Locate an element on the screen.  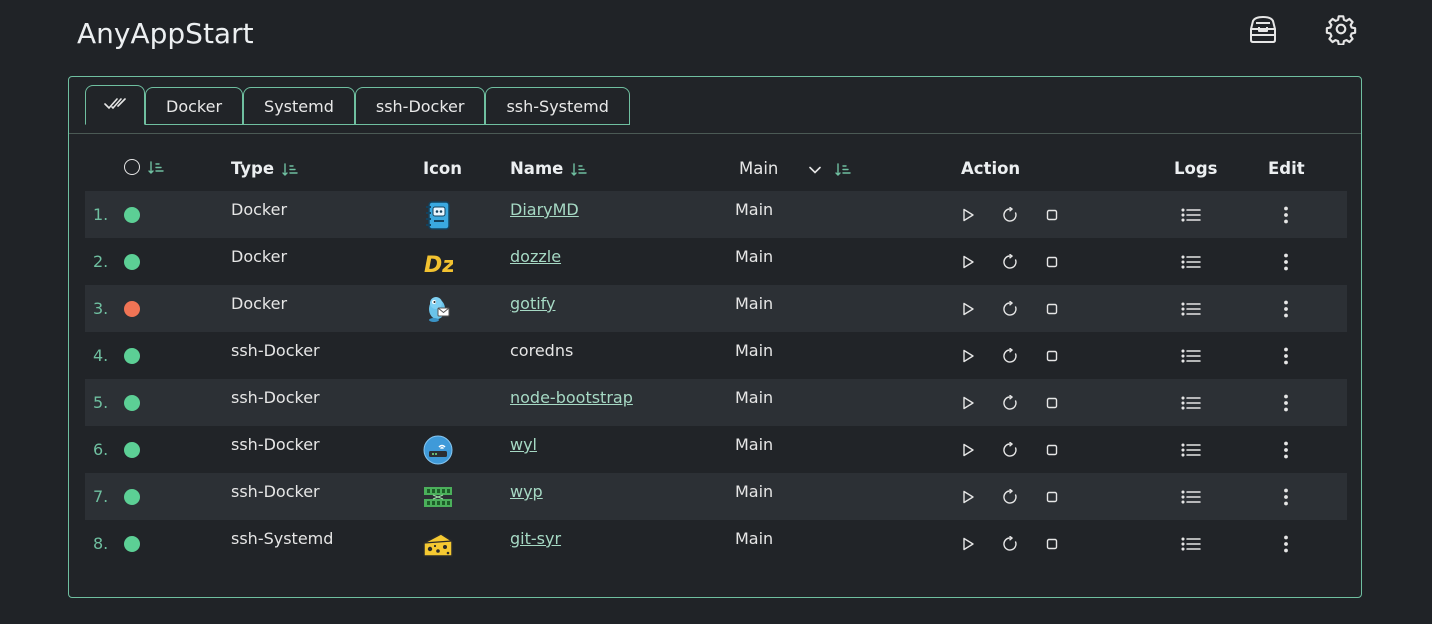
app-name-link: git-syr is located at coordinates (535, 538).